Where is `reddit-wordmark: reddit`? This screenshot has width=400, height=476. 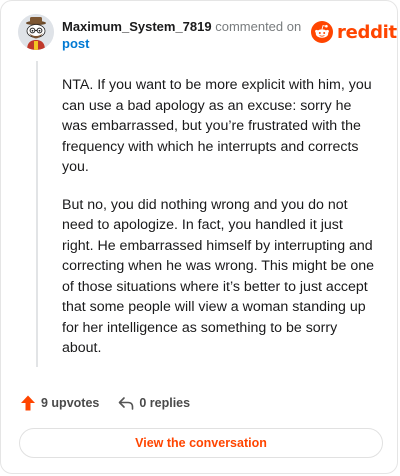
reddit-wordmark: reddit is located at coordinates (367, 32).